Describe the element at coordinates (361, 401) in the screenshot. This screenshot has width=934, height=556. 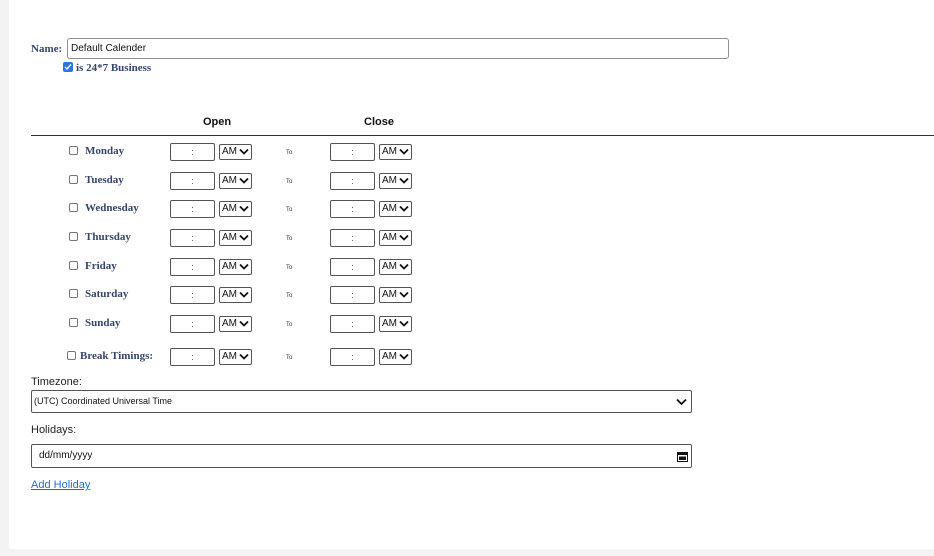
I see `timezone-select: (UTC) Coordinated Universal Time` at that location.